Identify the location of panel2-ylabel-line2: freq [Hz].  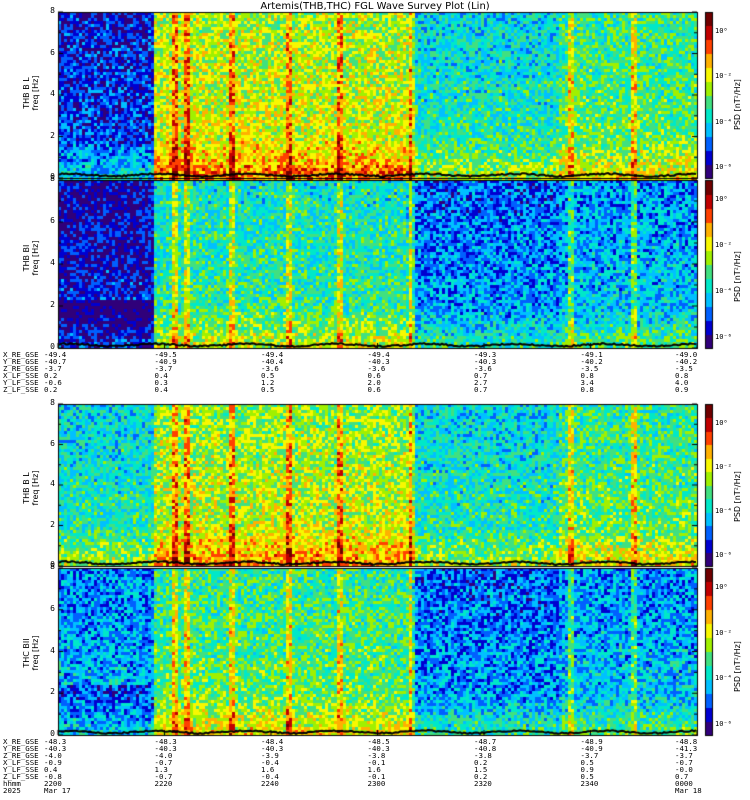
(35, 258).